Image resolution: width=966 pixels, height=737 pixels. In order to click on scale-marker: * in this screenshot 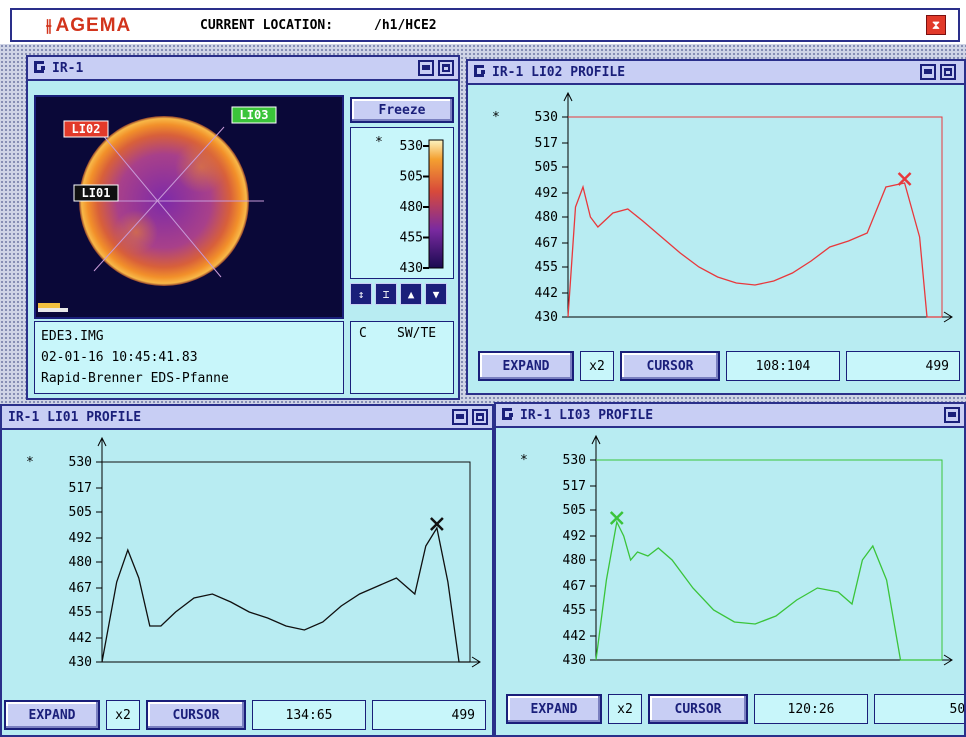, I will do `click(379, 142)`.